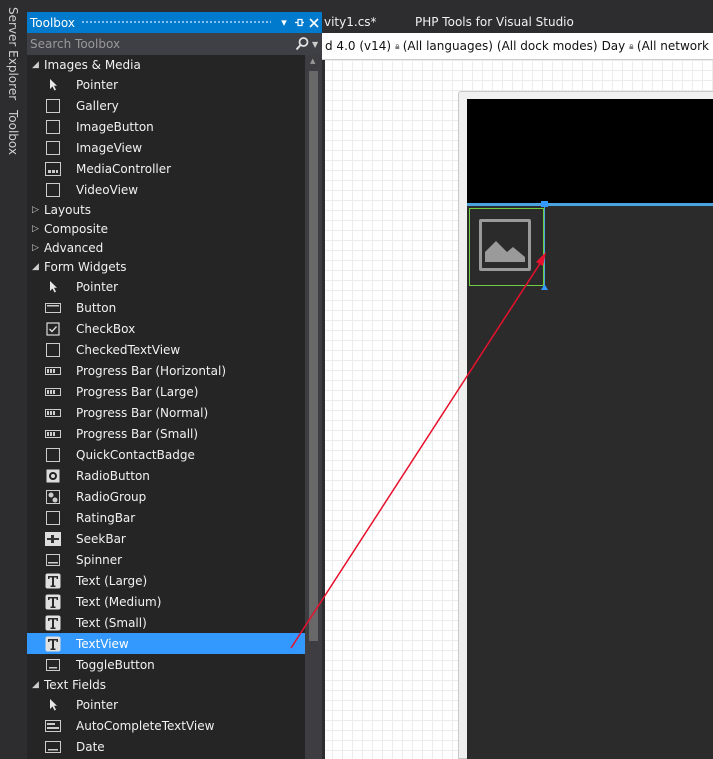 Image resolution: width=713 pixels, height=759 pixels. What do you see at coordinates (541, 259) in the screenshot?
I see `arrow-head-icon` at bounding box center [541, 259].